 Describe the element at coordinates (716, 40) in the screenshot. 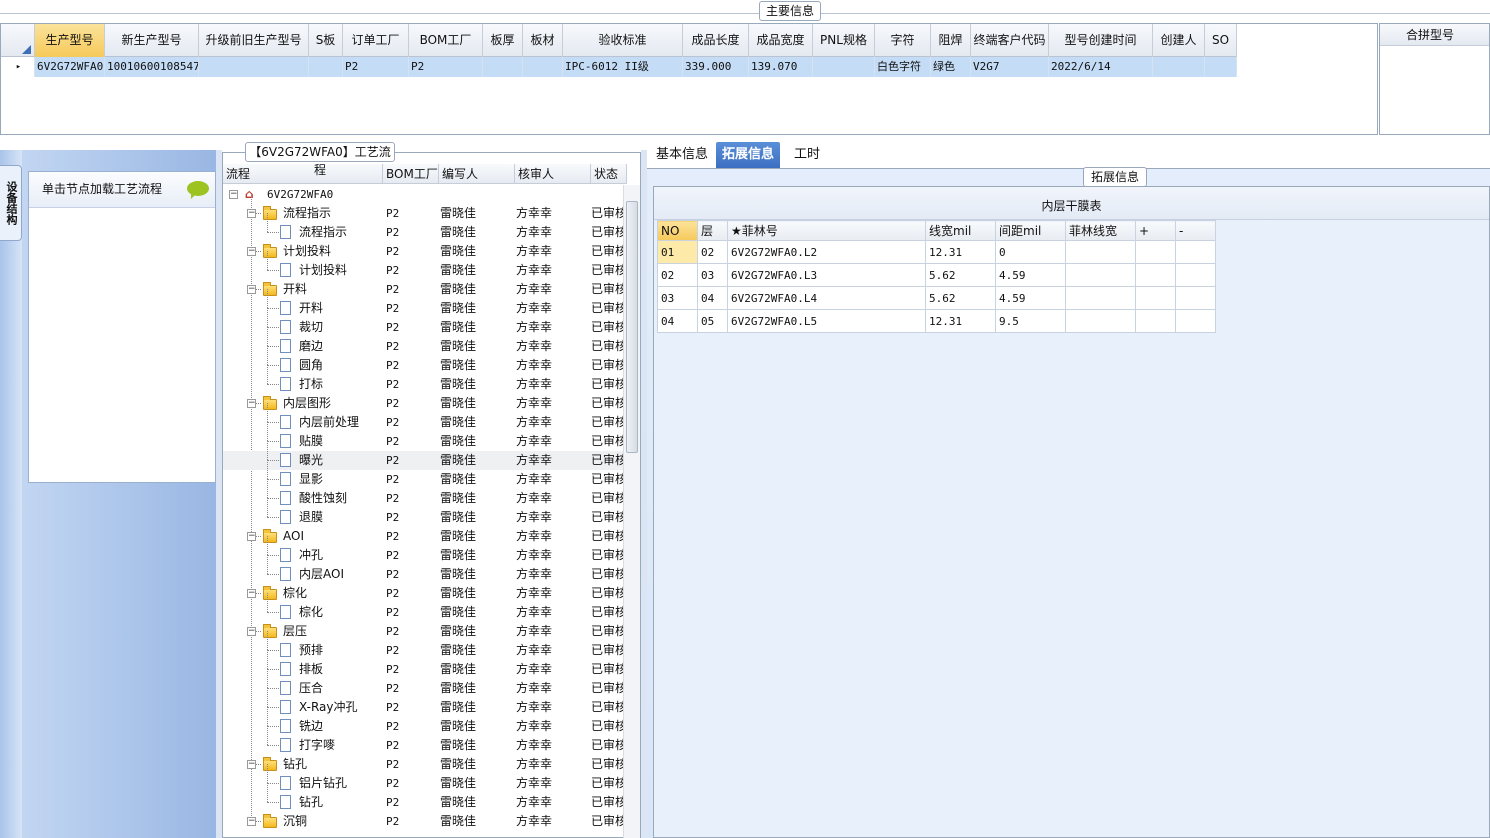

I see `main-col-header: 成品长度` at that location.